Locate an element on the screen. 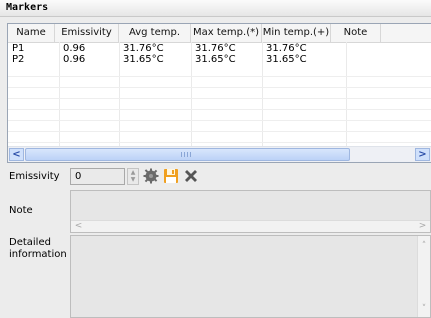  emissivity-input: 0 is located at coordinates (97, 176).